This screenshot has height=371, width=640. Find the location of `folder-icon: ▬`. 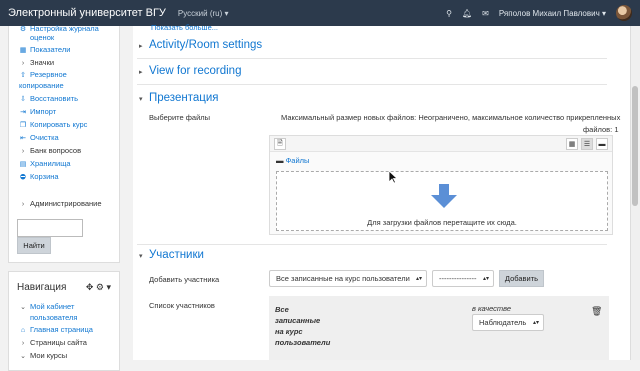

folder-icon: ▬ is located at coordinates (280, 160).